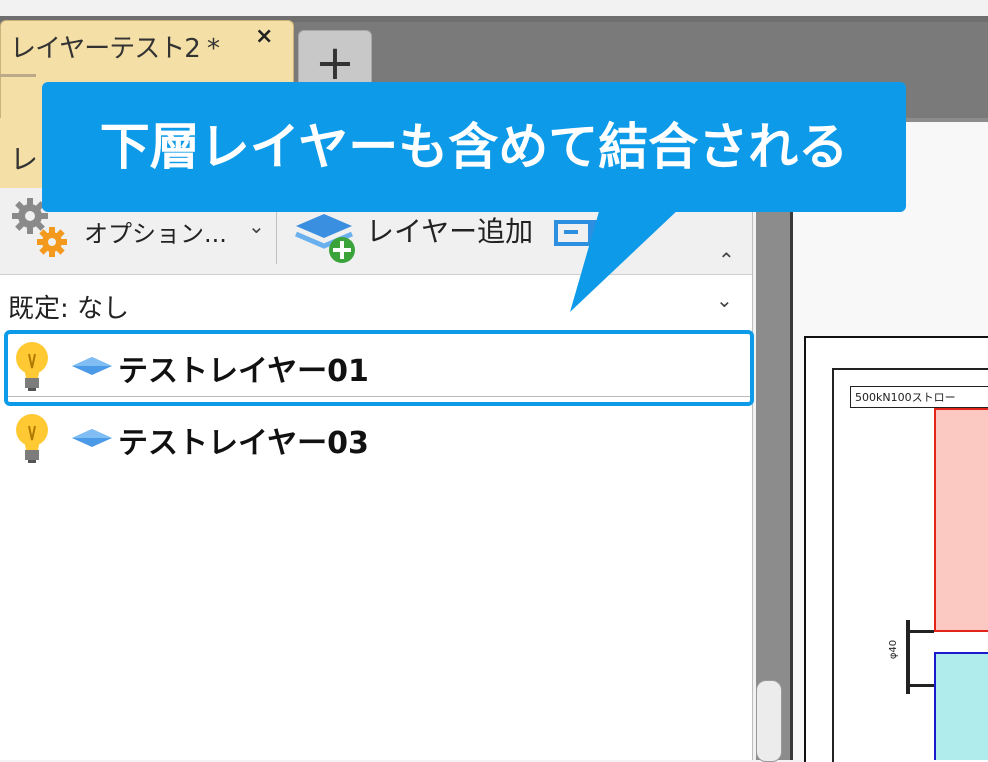  What do you see at coordinates (961, 706) in the screenshot?
I see `blue-shape` at bounding box center [961, 706].